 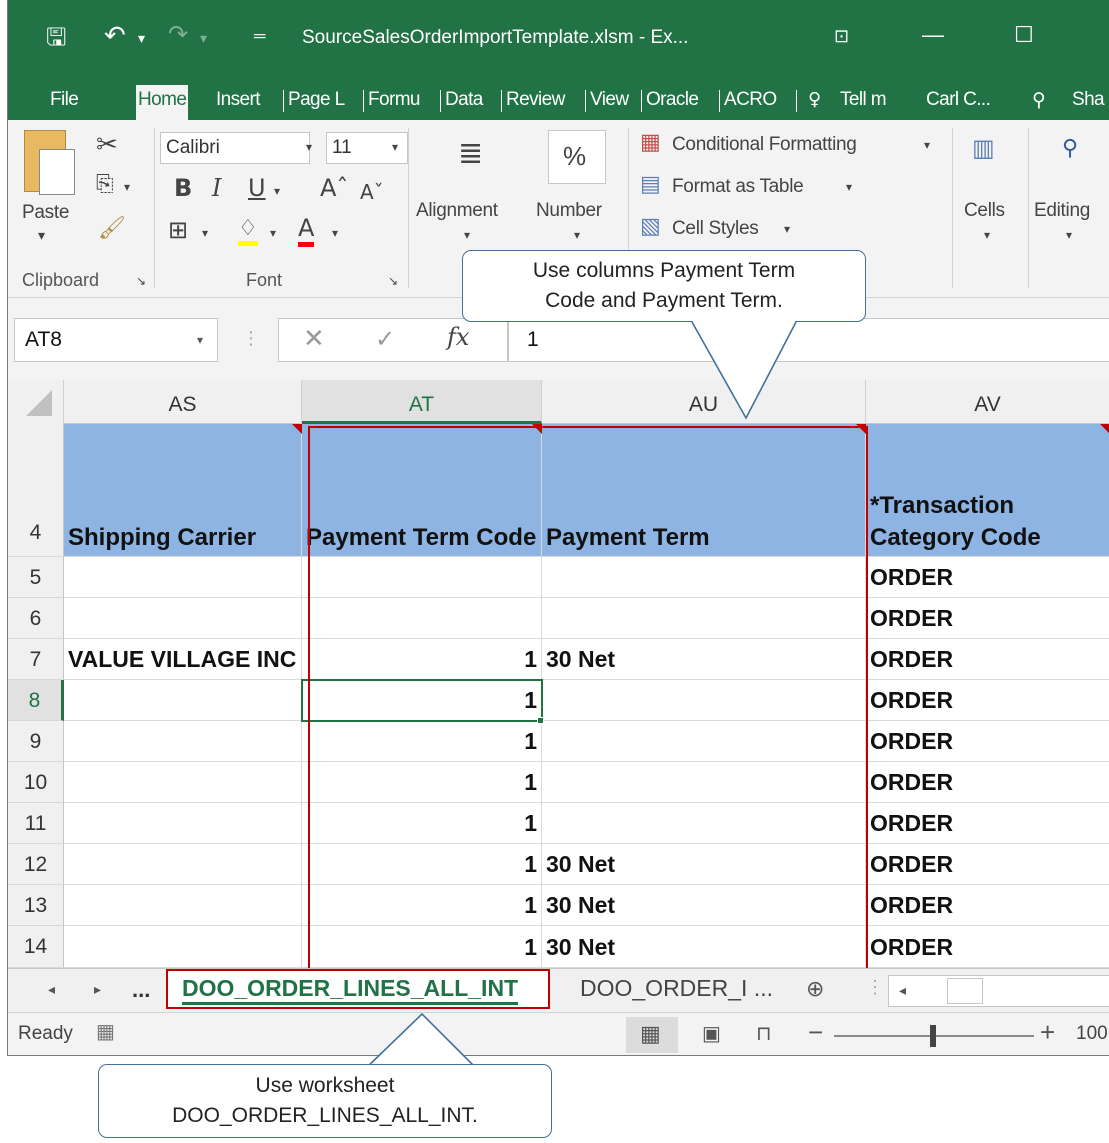 I want to click on select-all-button, so click(x=36, y=402).